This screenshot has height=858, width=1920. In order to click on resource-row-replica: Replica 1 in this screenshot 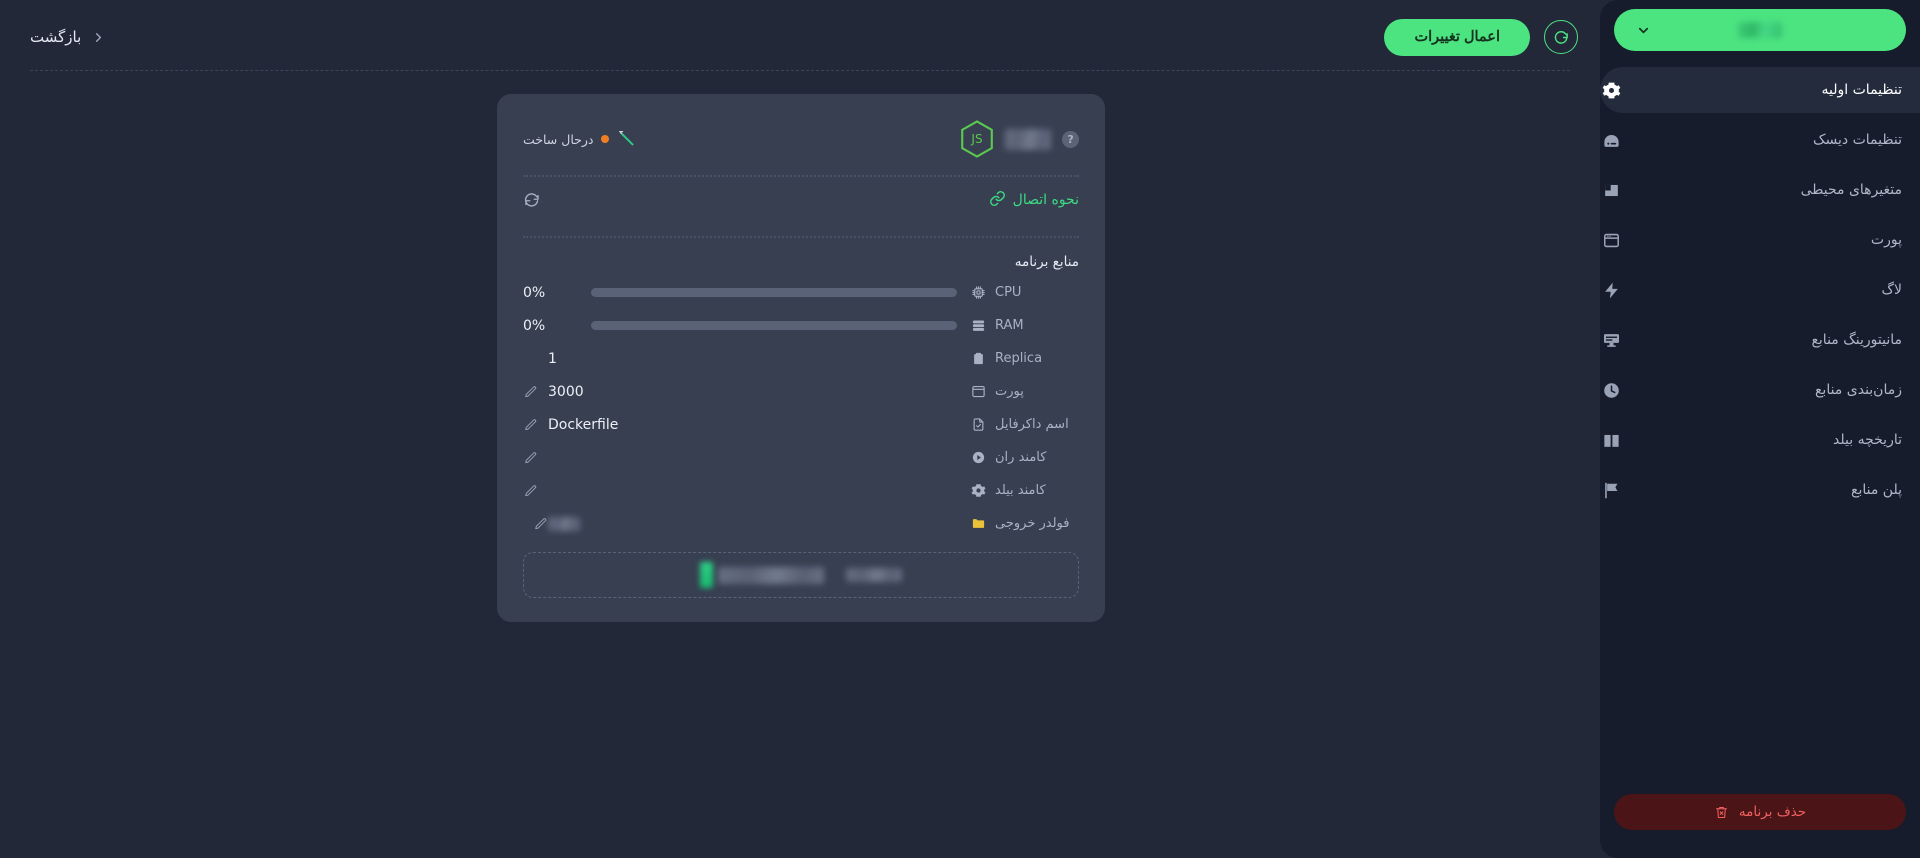, I will do `click(801, 358)`.